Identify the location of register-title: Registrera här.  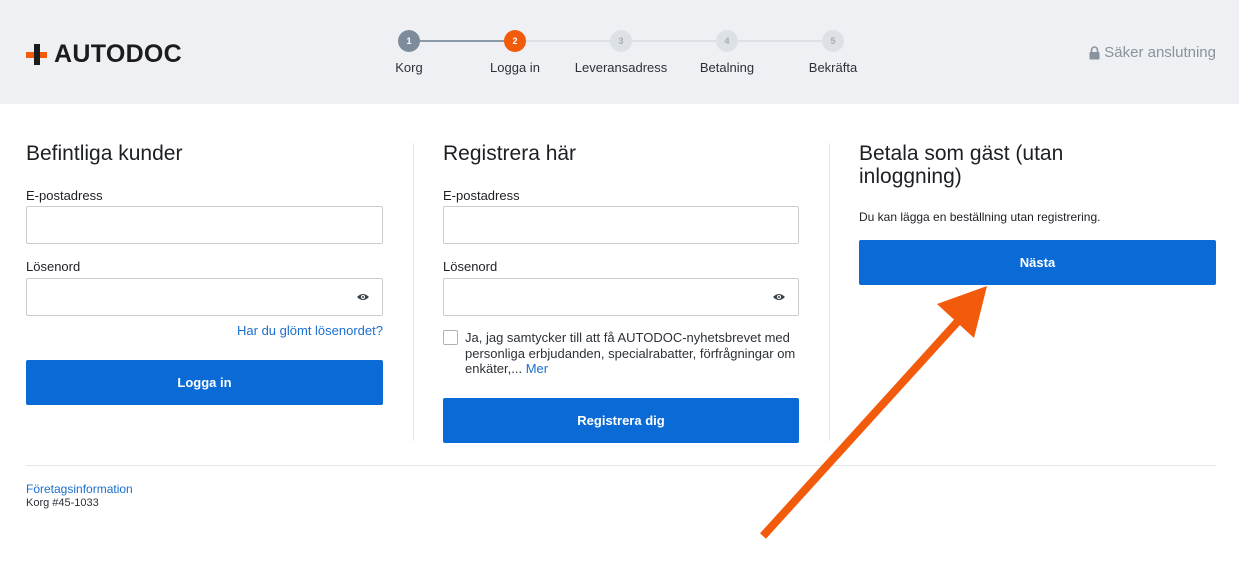
(510, 153).